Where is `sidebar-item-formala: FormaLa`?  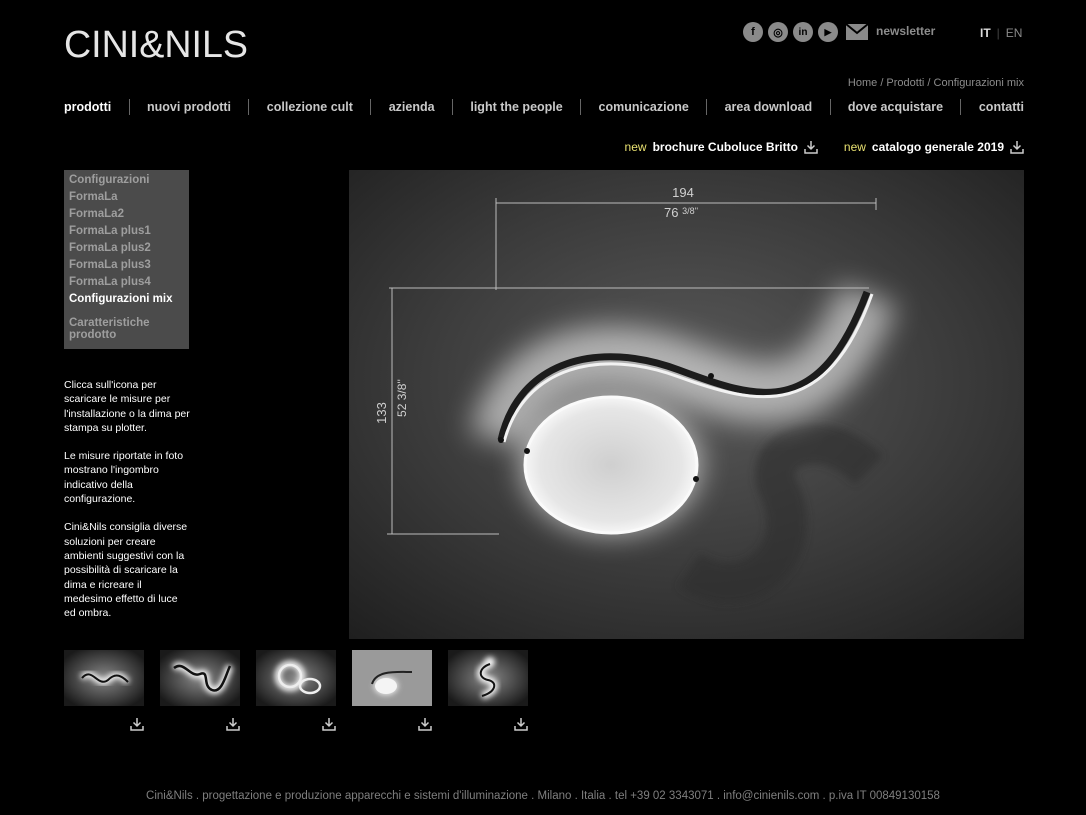 sidebar-item-formala: FormaLa is located at coordinates (126, 197).